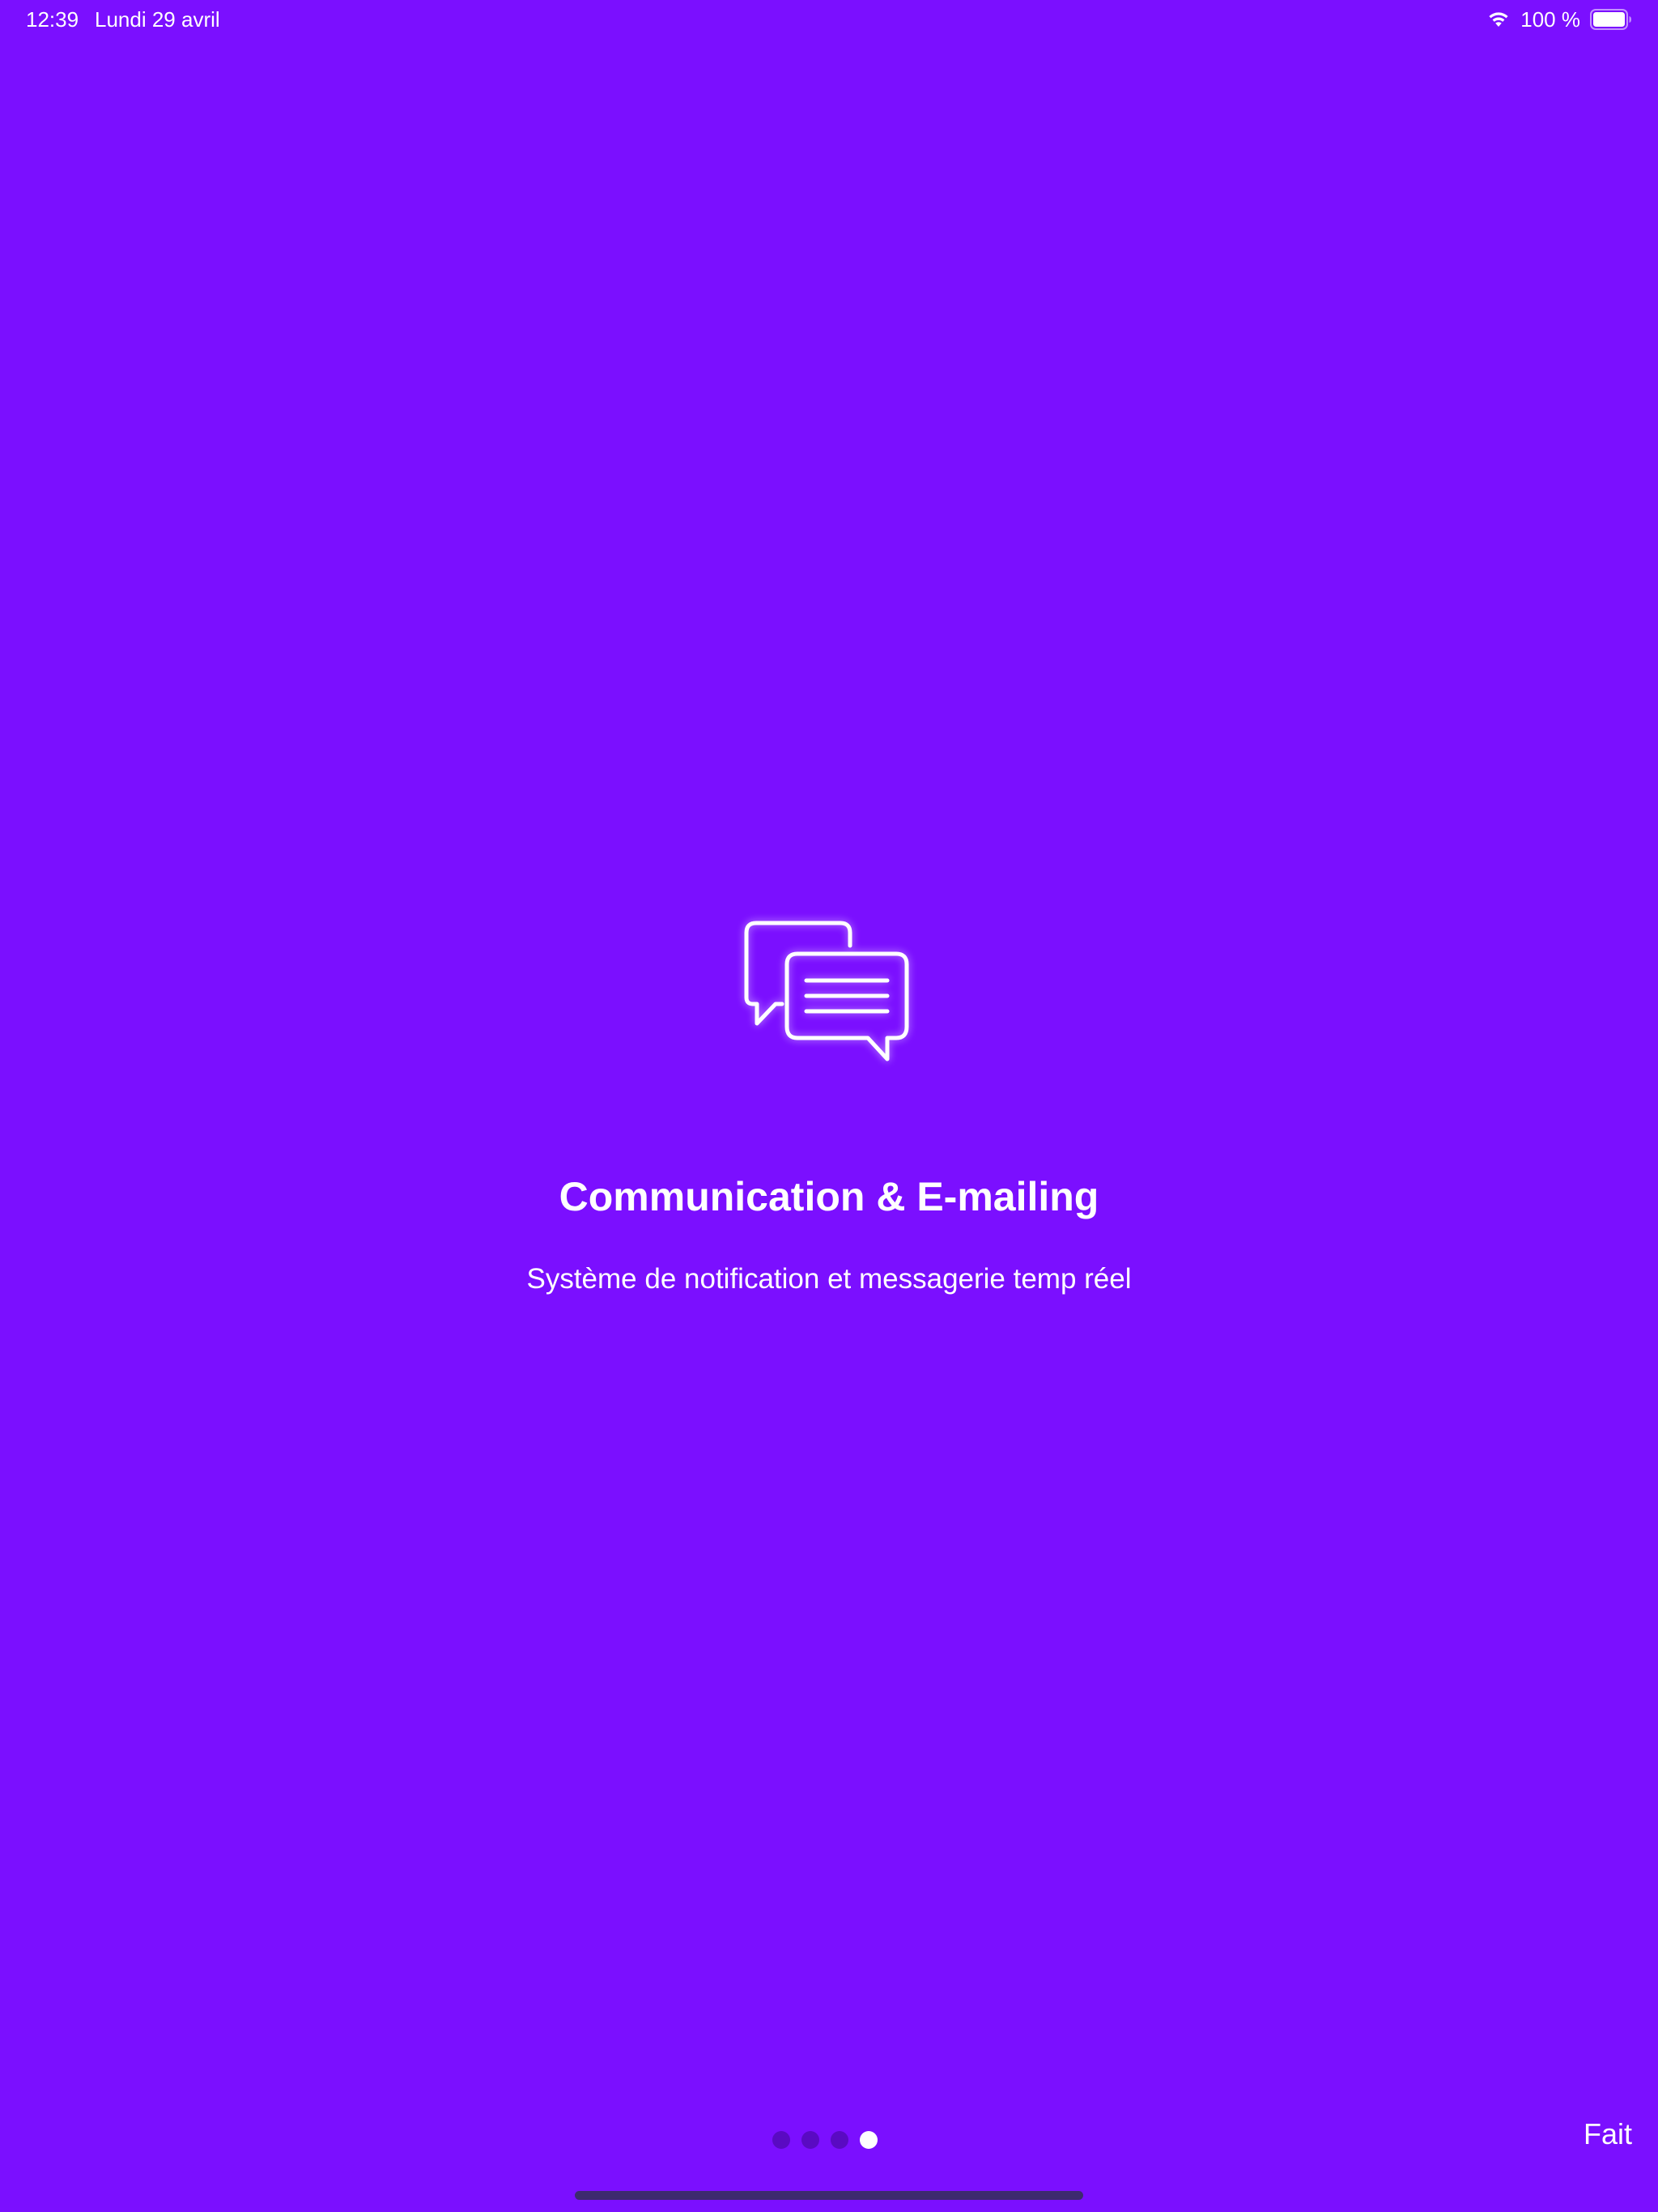 Image resolution: width=1658 pixels, height=2212 pixels. What do you see at coordinates (52, 19) in the screenshot?
I see `status-time: 12:39` at bounding box center [52, 19].